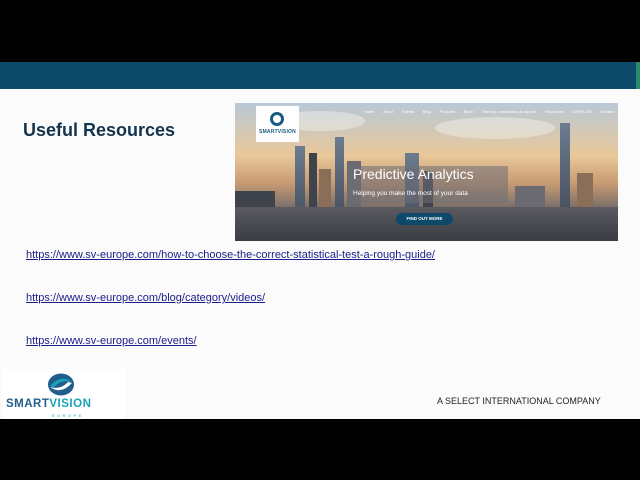 This screenshot has width=640, height=480. Describe the element at coordinates (424, 219) in the screenshot. I see `find-out-more-button: FIND OUT MORE` at that location.